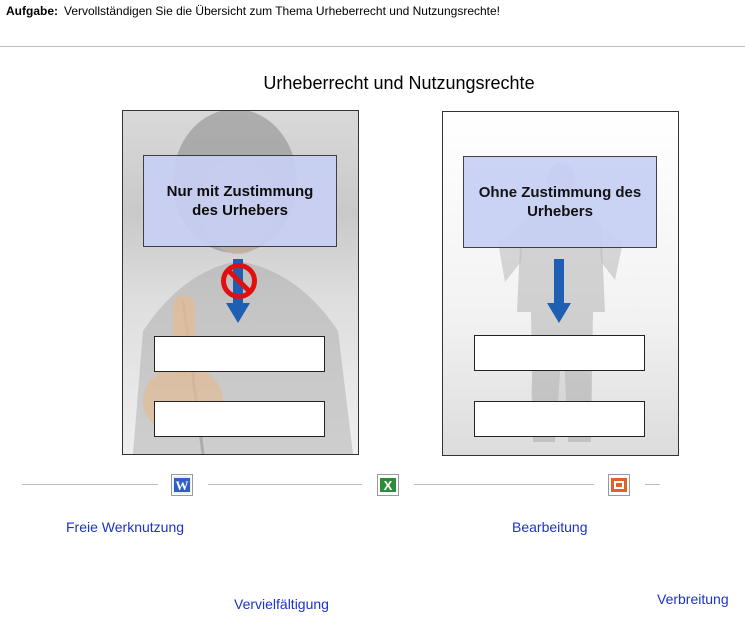 This screenshot has height=620, width=745. I want to click on no-entry-icon, so click(239, 281).